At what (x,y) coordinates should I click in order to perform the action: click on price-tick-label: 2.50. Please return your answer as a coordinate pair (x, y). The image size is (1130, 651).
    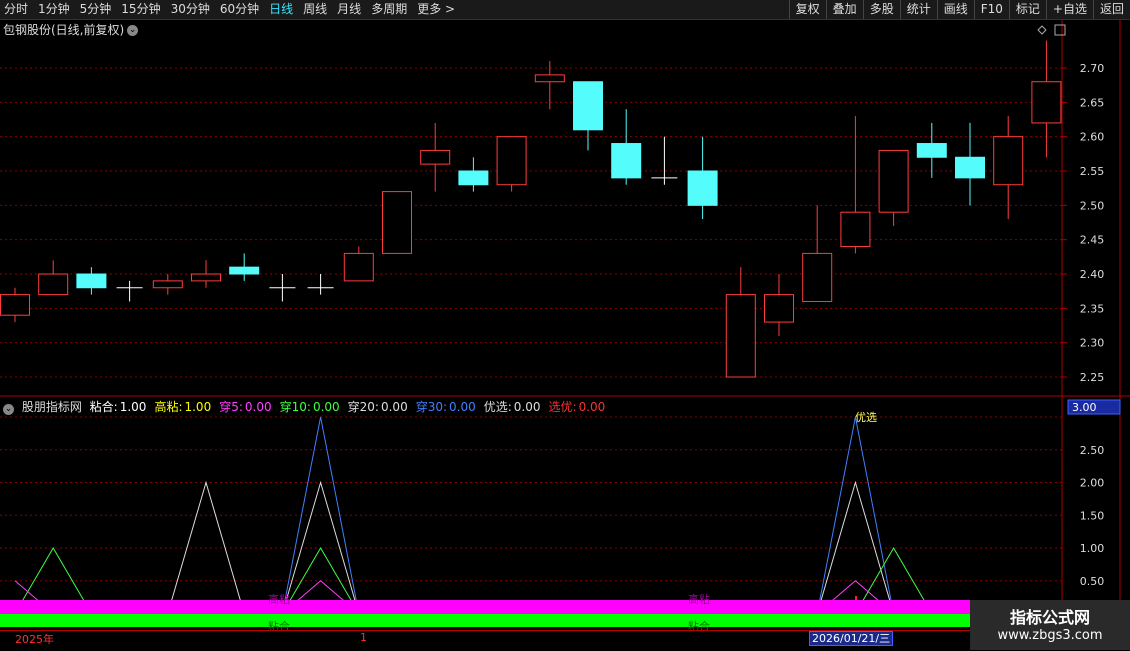
    Looking at the image, I should click on (1092, 205).